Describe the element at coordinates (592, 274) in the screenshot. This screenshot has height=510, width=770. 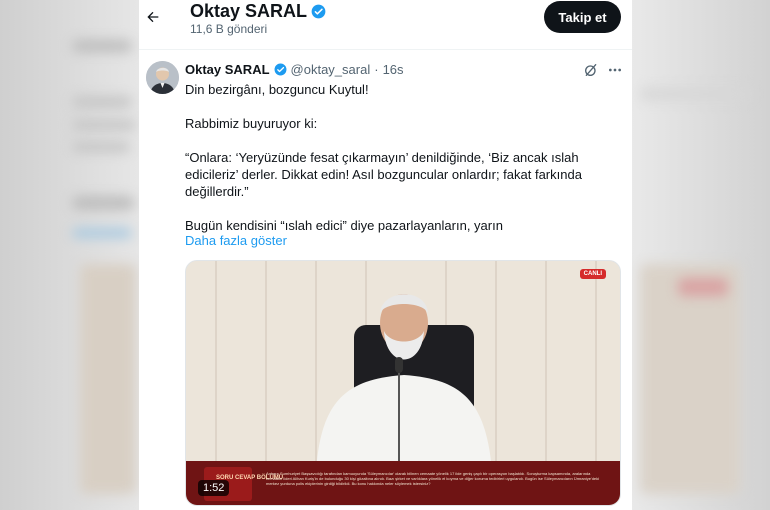
I see `live-badge: CANLI` at that location.